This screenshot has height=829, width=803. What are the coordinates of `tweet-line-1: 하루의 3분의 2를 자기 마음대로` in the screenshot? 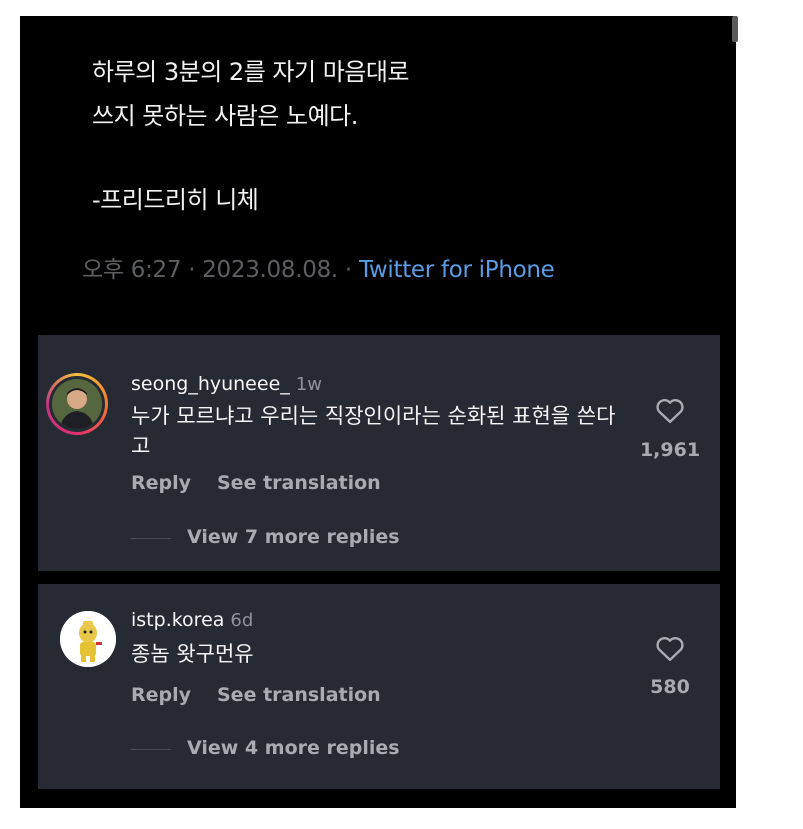 It's located at (251, 72).